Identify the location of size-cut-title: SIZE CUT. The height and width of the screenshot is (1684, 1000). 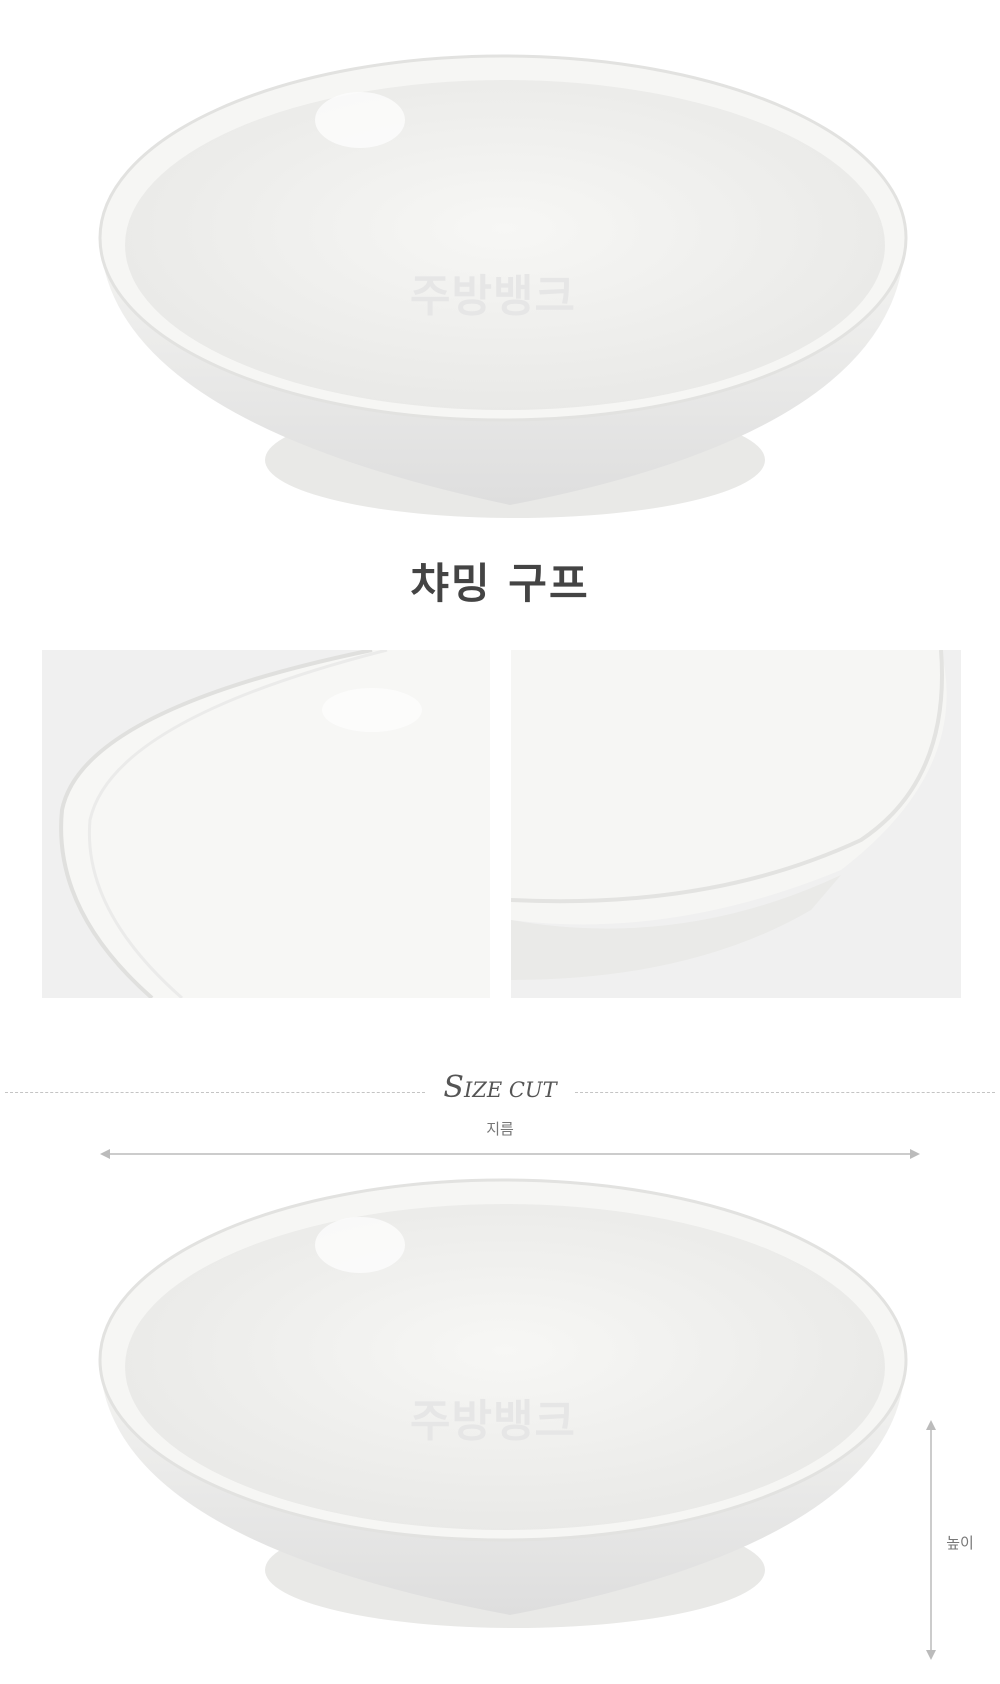
(500, 1087).